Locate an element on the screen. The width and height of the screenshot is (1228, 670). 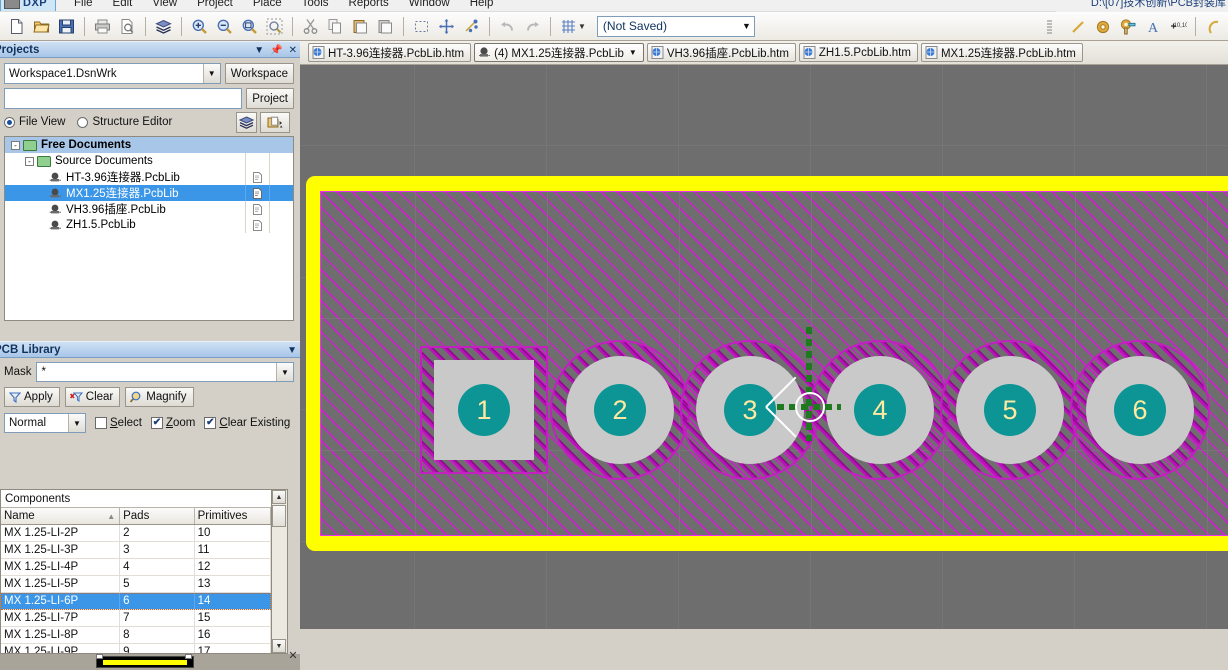
select-checkbox-label: Select is located at coordinates (126, 423).